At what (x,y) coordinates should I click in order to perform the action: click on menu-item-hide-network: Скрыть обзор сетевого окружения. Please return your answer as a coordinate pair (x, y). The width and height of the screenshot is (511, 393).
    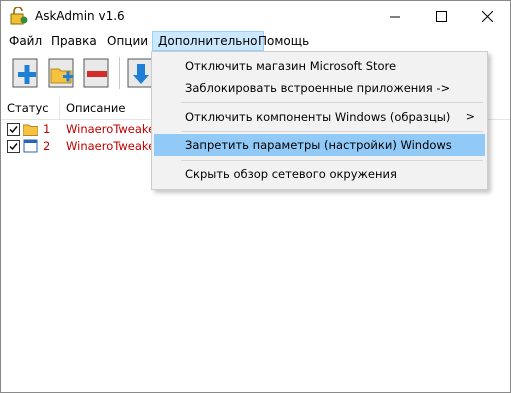
    Looking at the image, I should click on (319, 174).